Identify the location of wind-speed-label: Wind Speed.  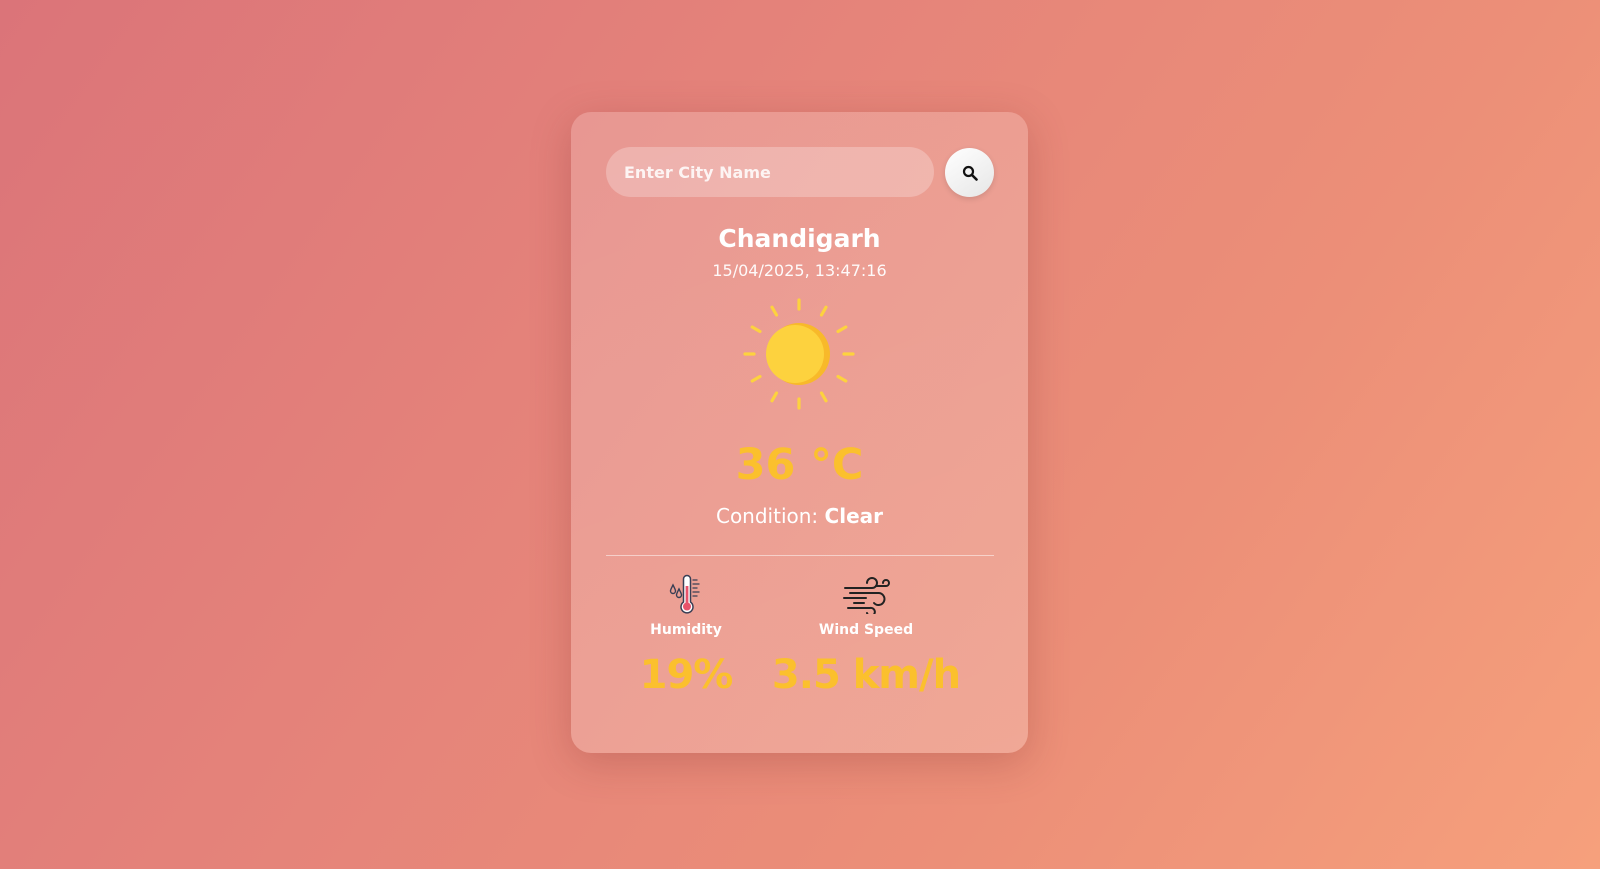
(866, 630).